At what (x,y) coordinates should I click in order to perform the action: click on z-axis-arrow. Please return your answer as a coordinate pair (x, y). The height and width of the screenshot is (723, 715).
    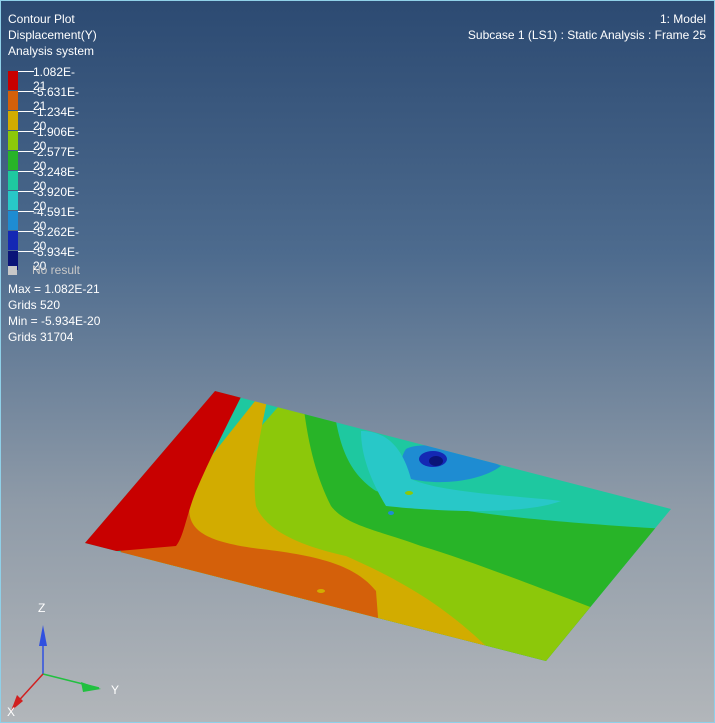
    Looking at the image, I should click on (43, 635).